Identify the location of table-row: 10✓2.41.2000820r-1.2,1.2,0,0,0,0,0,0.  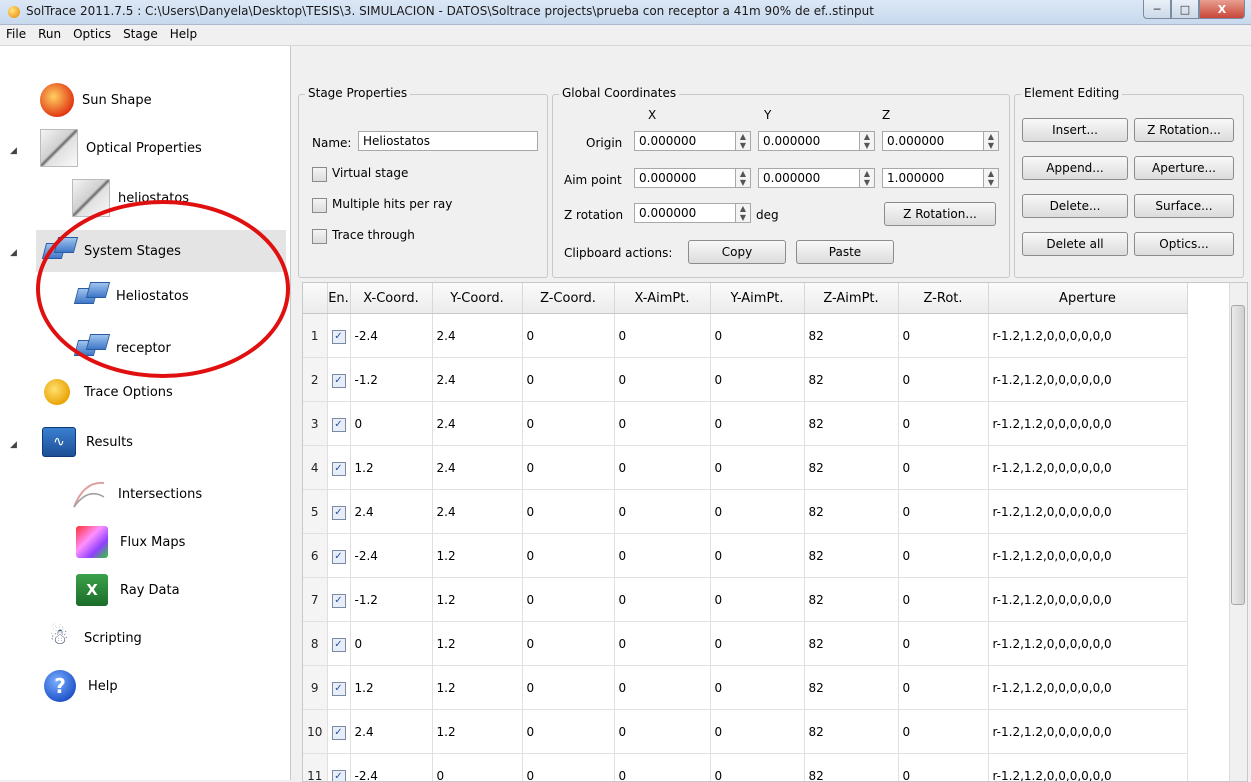
(745, 732).